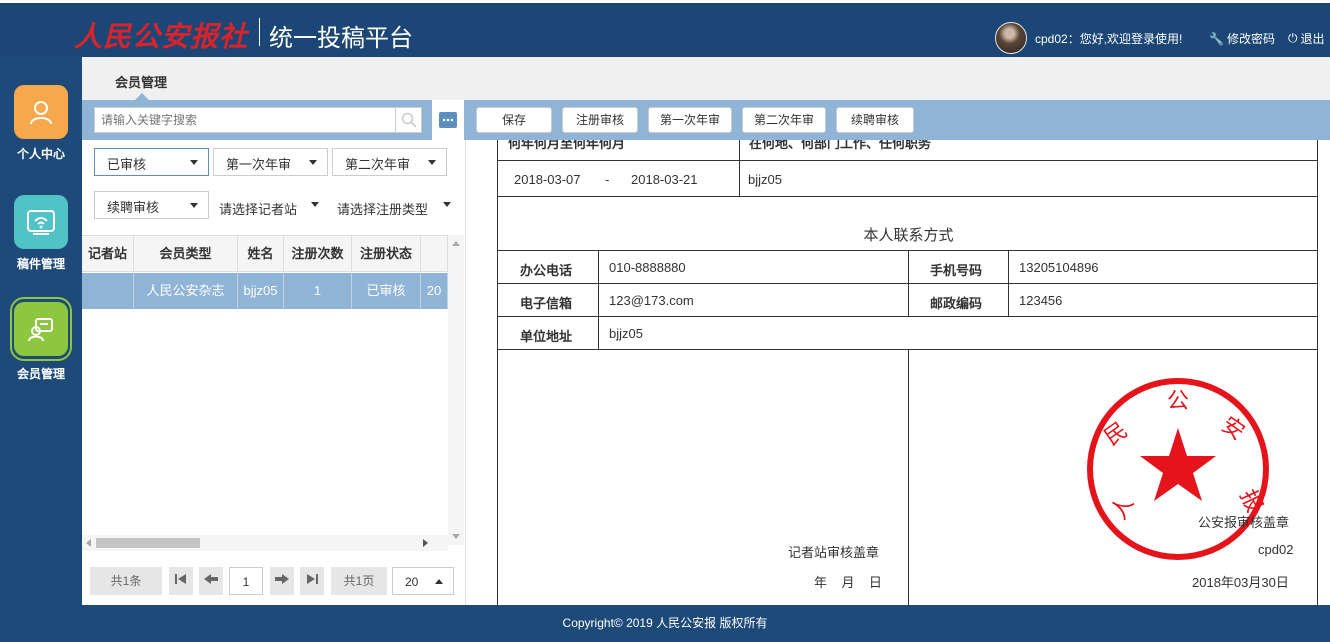 The height and width of the screenshot is (642, 1330). I want to click on nav-item-member-management: 会员管理, so click(41, 339).